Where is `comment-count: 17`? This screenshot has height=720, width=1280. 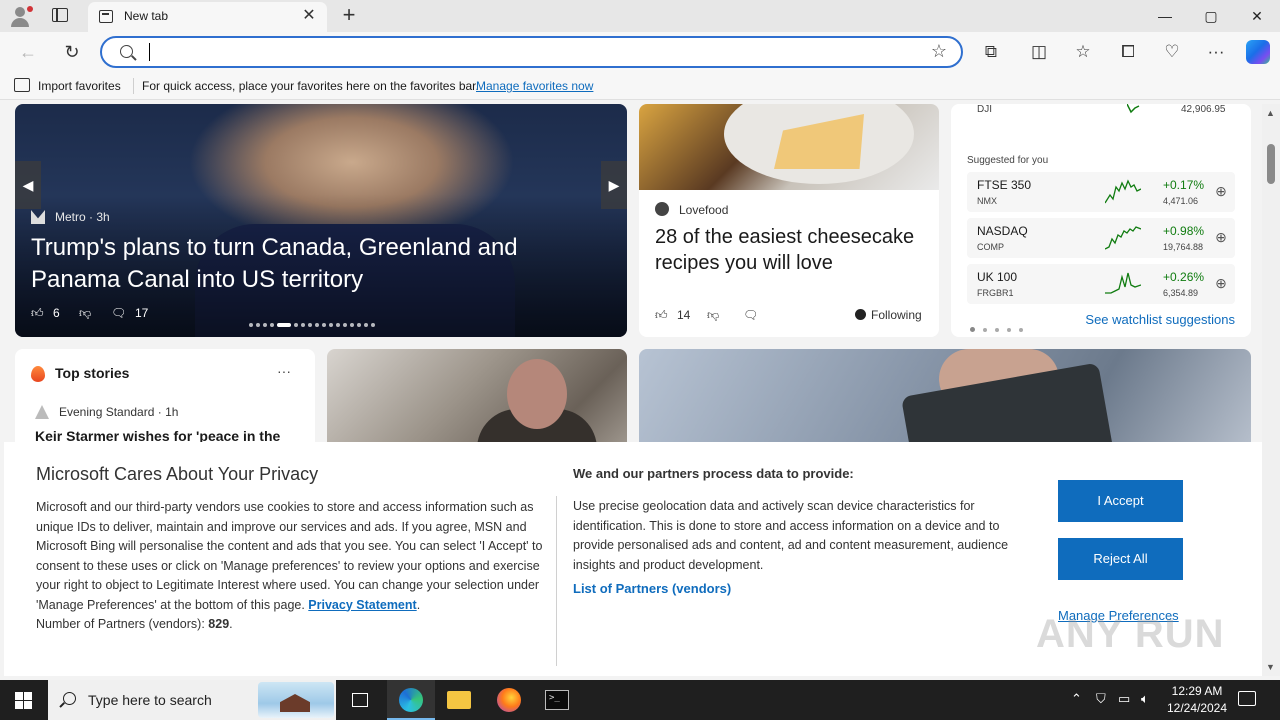 comment-count: 17 is located at coordinates (142, 313).